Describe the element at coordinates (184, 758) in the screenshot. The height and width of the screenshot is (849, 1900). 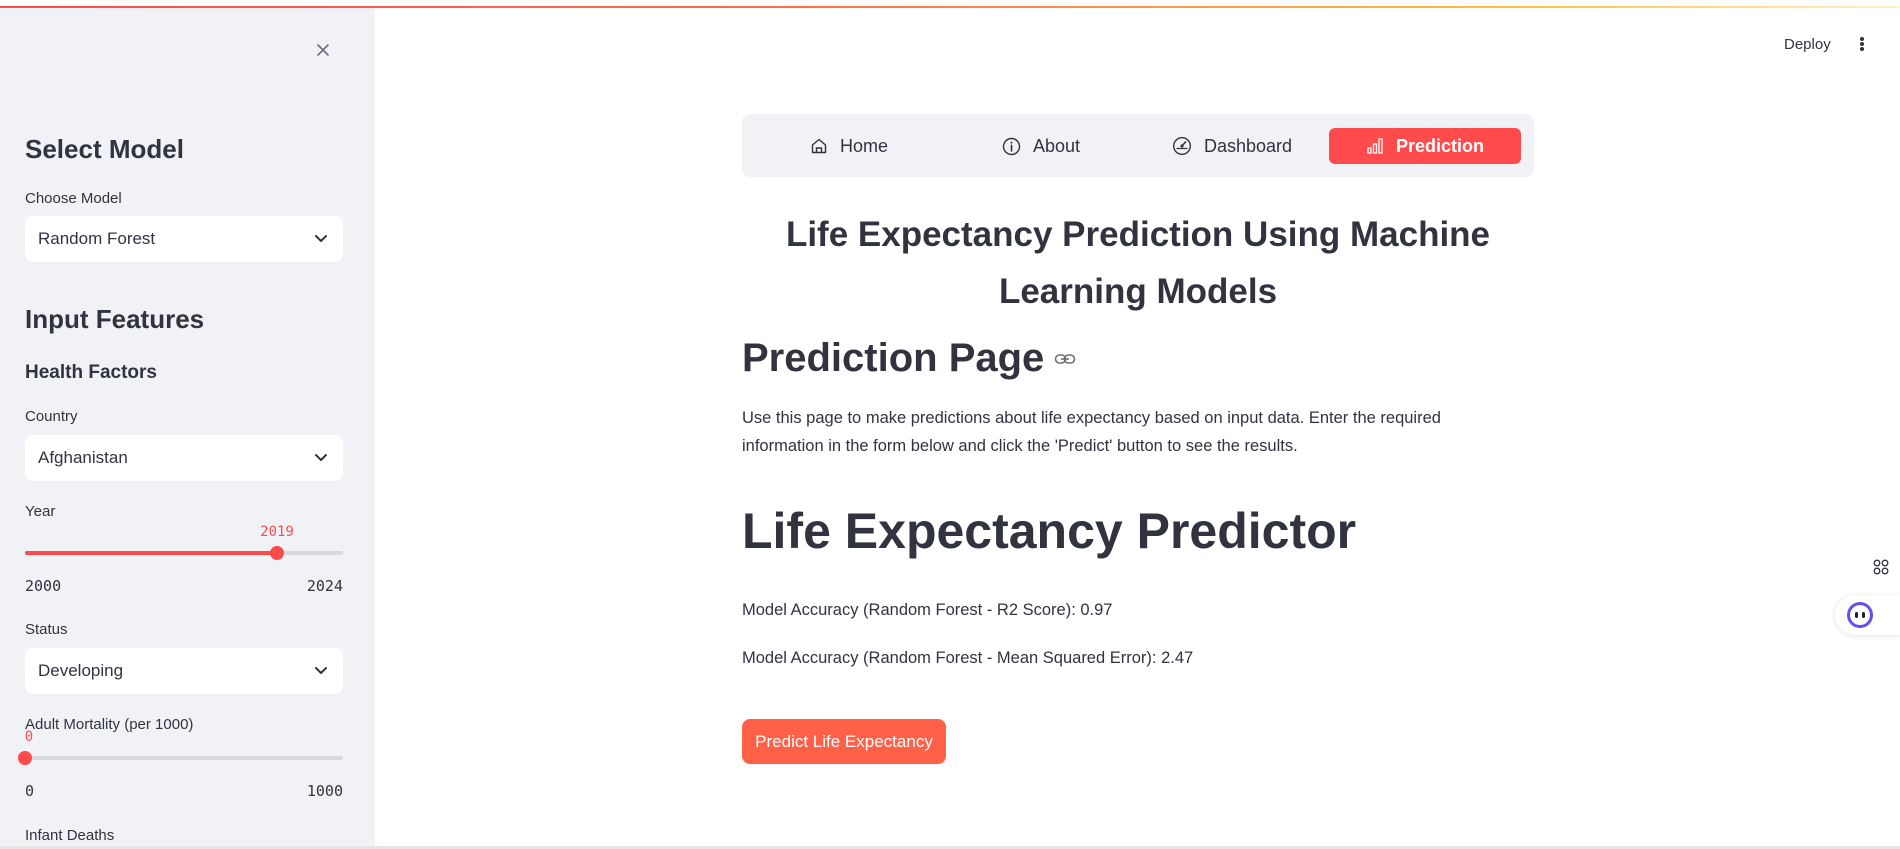
I see `slider-track` at that location.